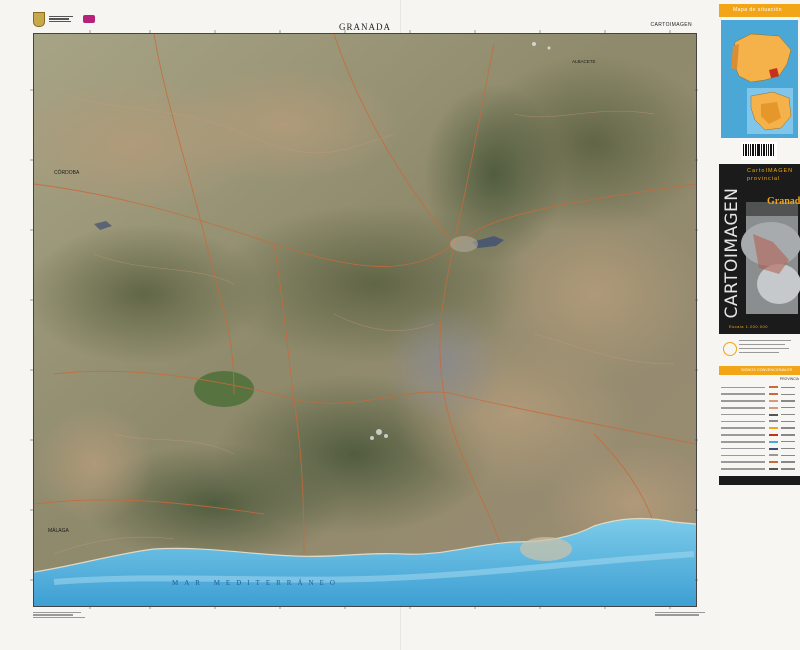 This screenshot has width=800, height=650. I want to click on ministry-text, so click(64, 19).